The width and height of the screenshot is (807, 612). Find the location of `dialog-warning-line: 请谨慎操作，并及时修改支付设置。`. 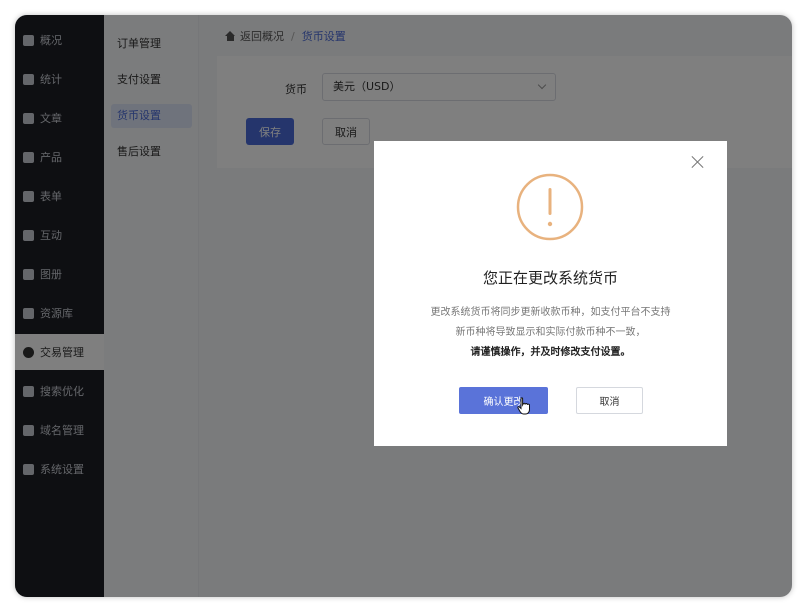

dialog-warning-line: 请谨慎操作，并及时修改支付设置。 is located at coordinates (550, 352).